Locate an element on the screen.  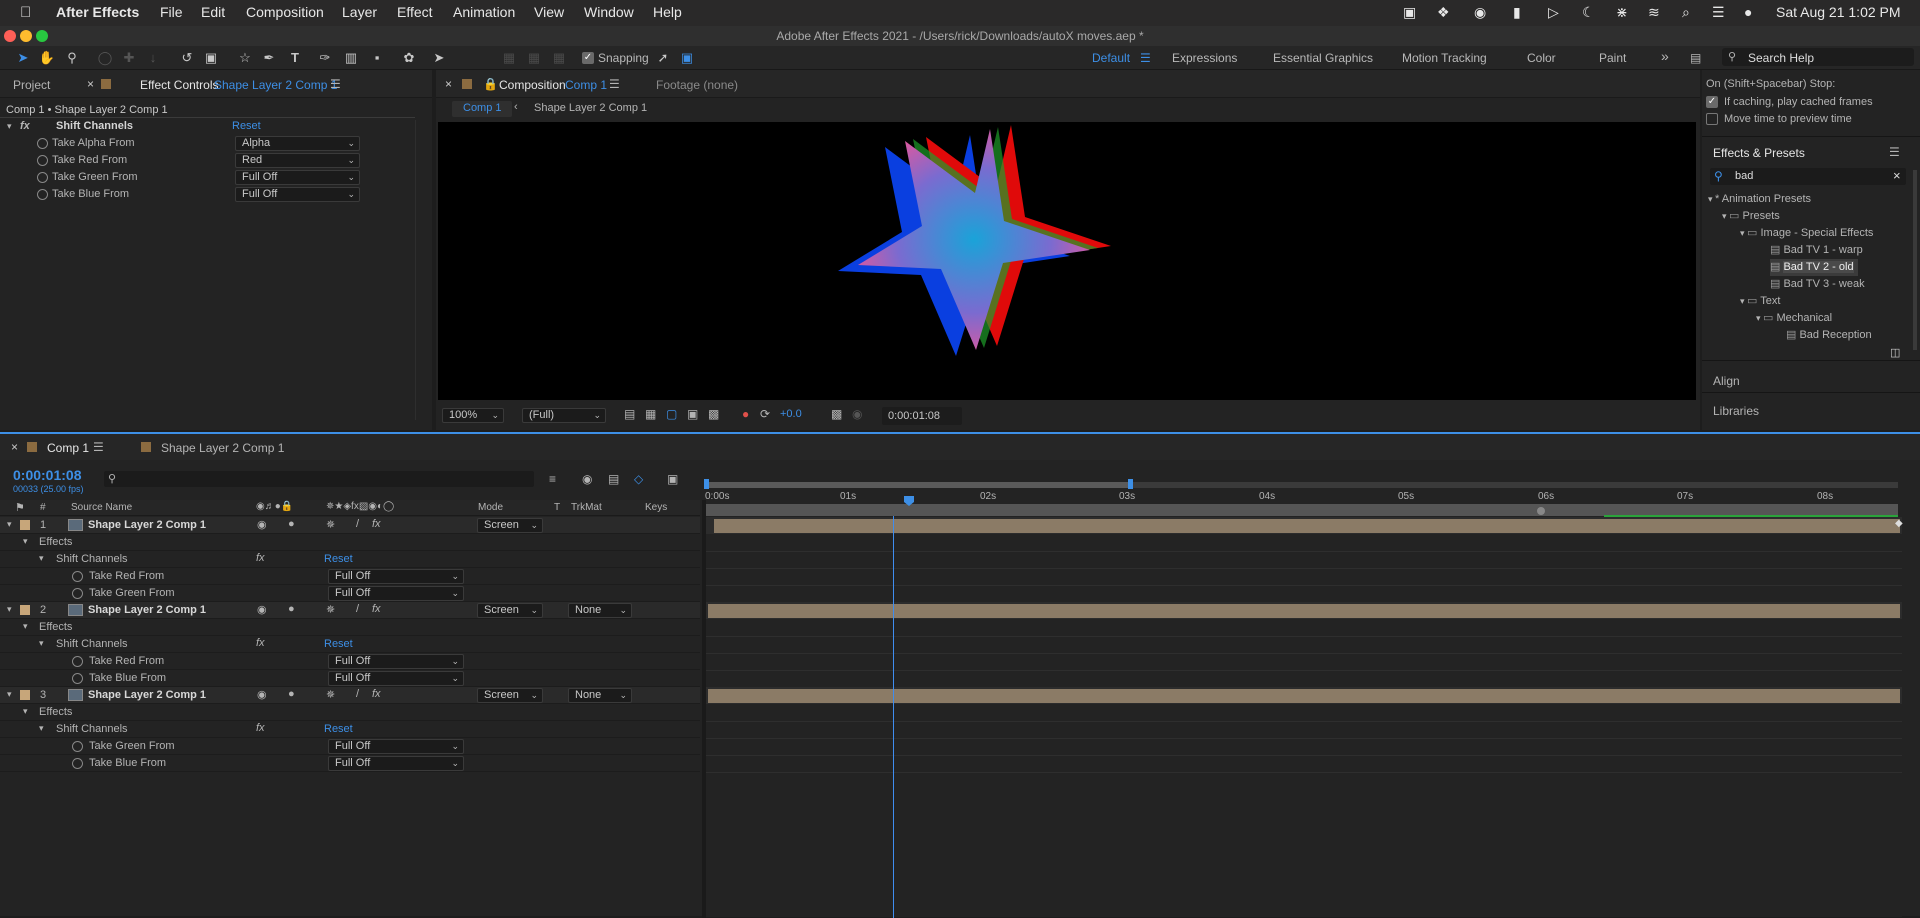
type-tool-icon: T is located at coordinates (295, 58).